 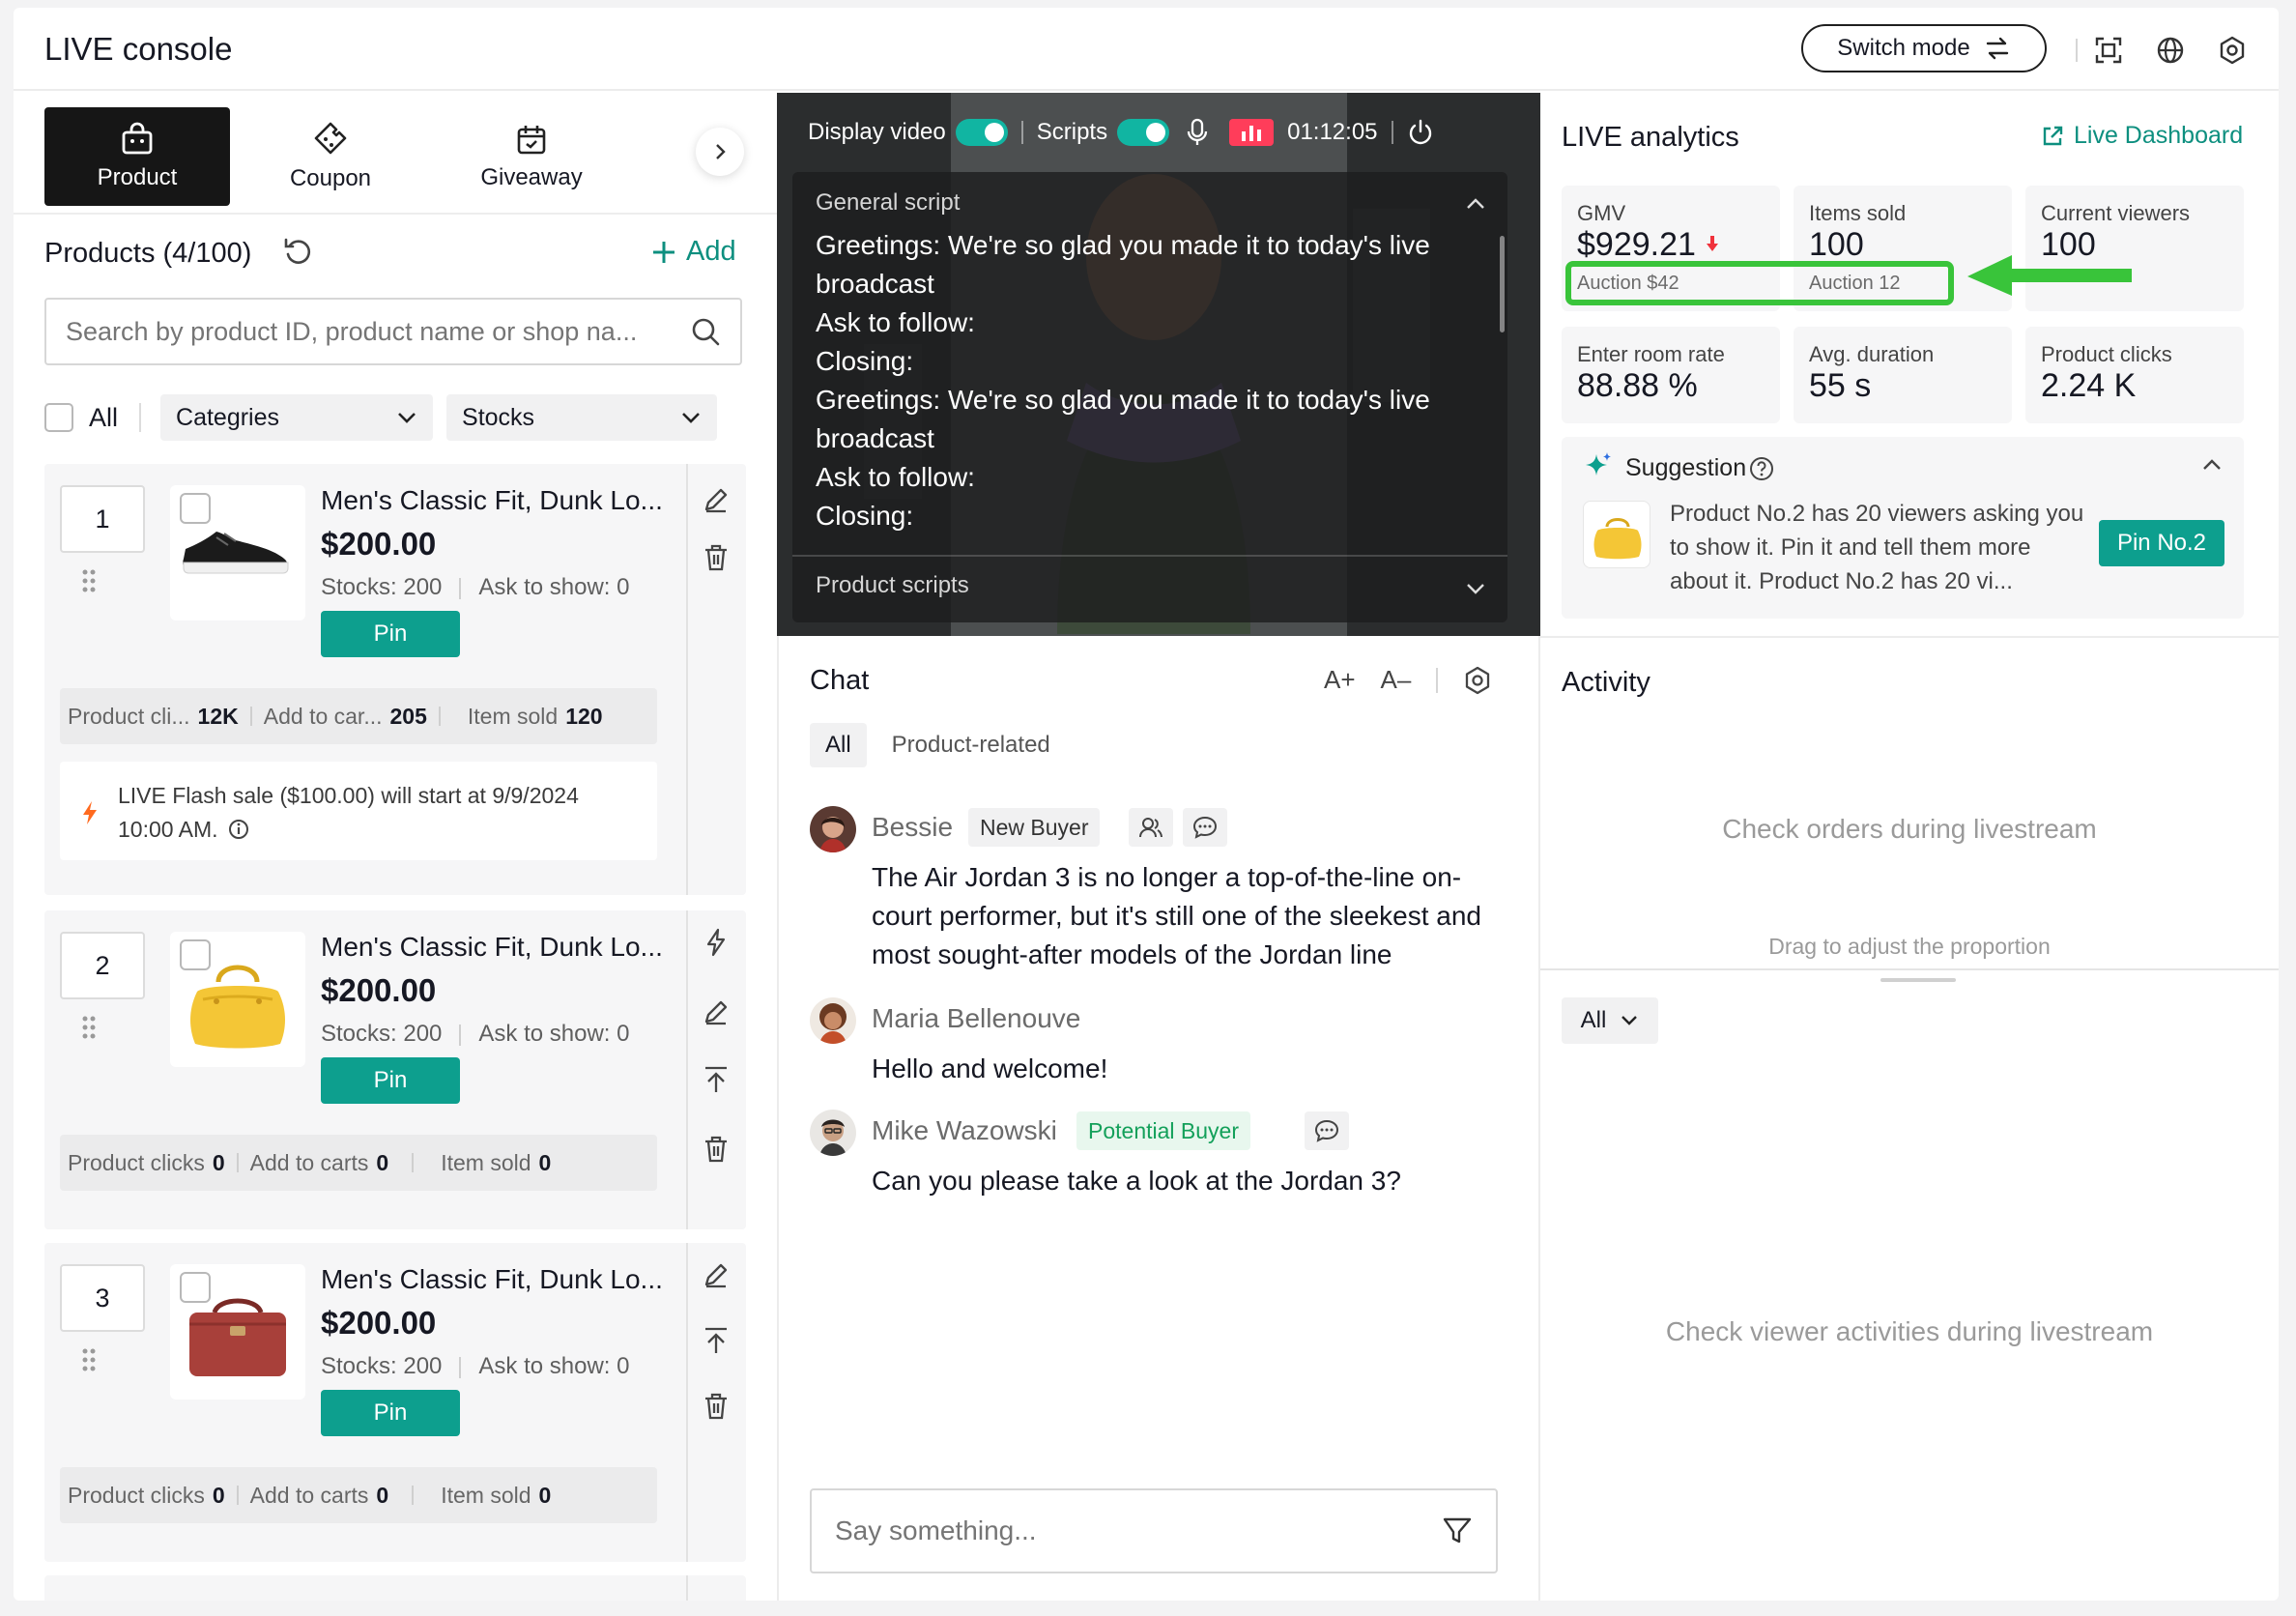 I want to click on product-index-box: 3, so click(x=102, y=1298).